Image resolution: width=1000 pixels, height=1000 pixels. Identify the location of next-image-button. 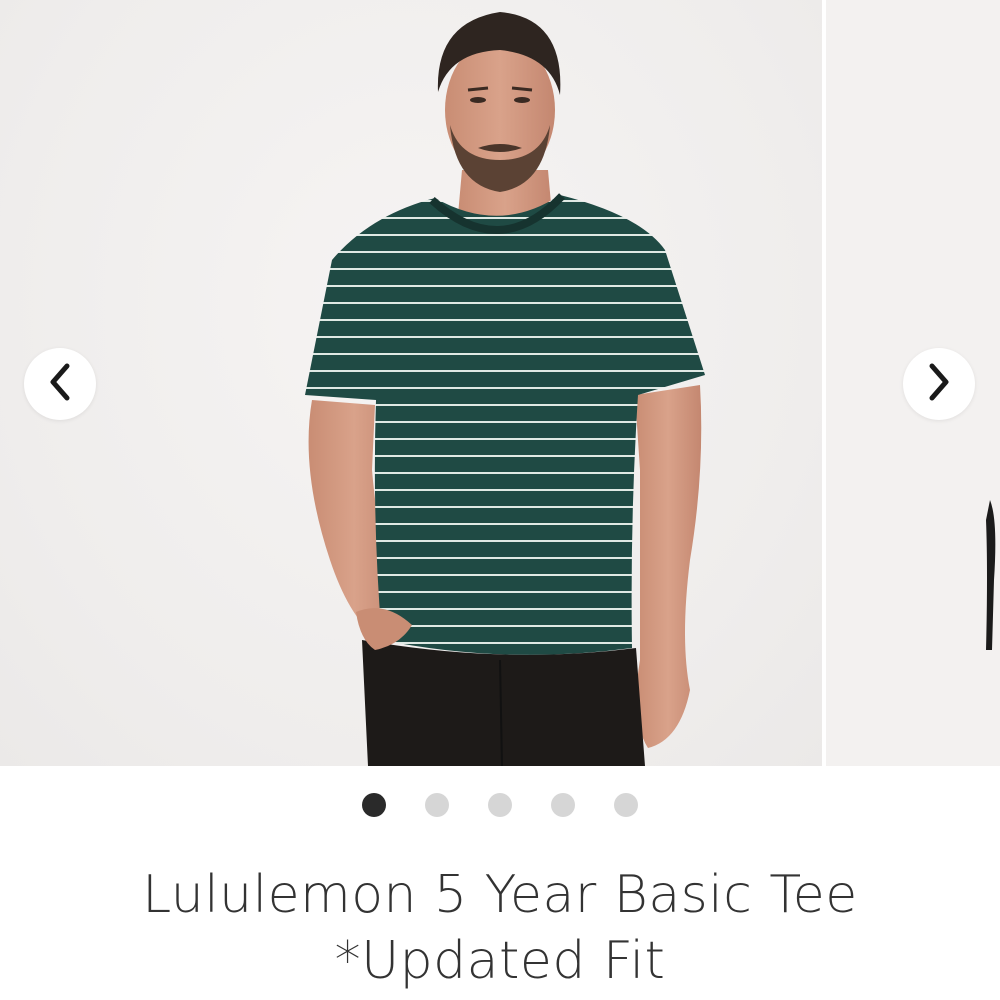
(939, 384).